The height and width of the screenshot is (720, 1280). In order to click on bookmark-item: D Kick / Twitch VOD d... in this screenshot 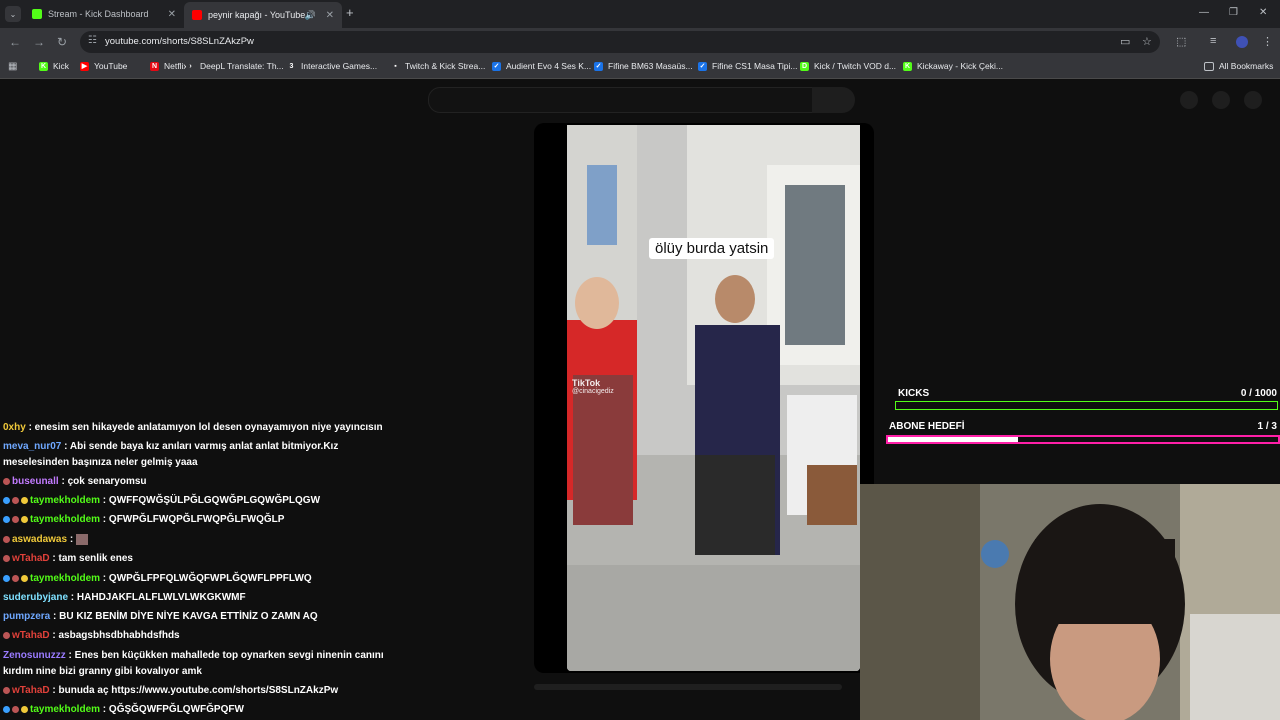, I will do `click(848, 66)`.